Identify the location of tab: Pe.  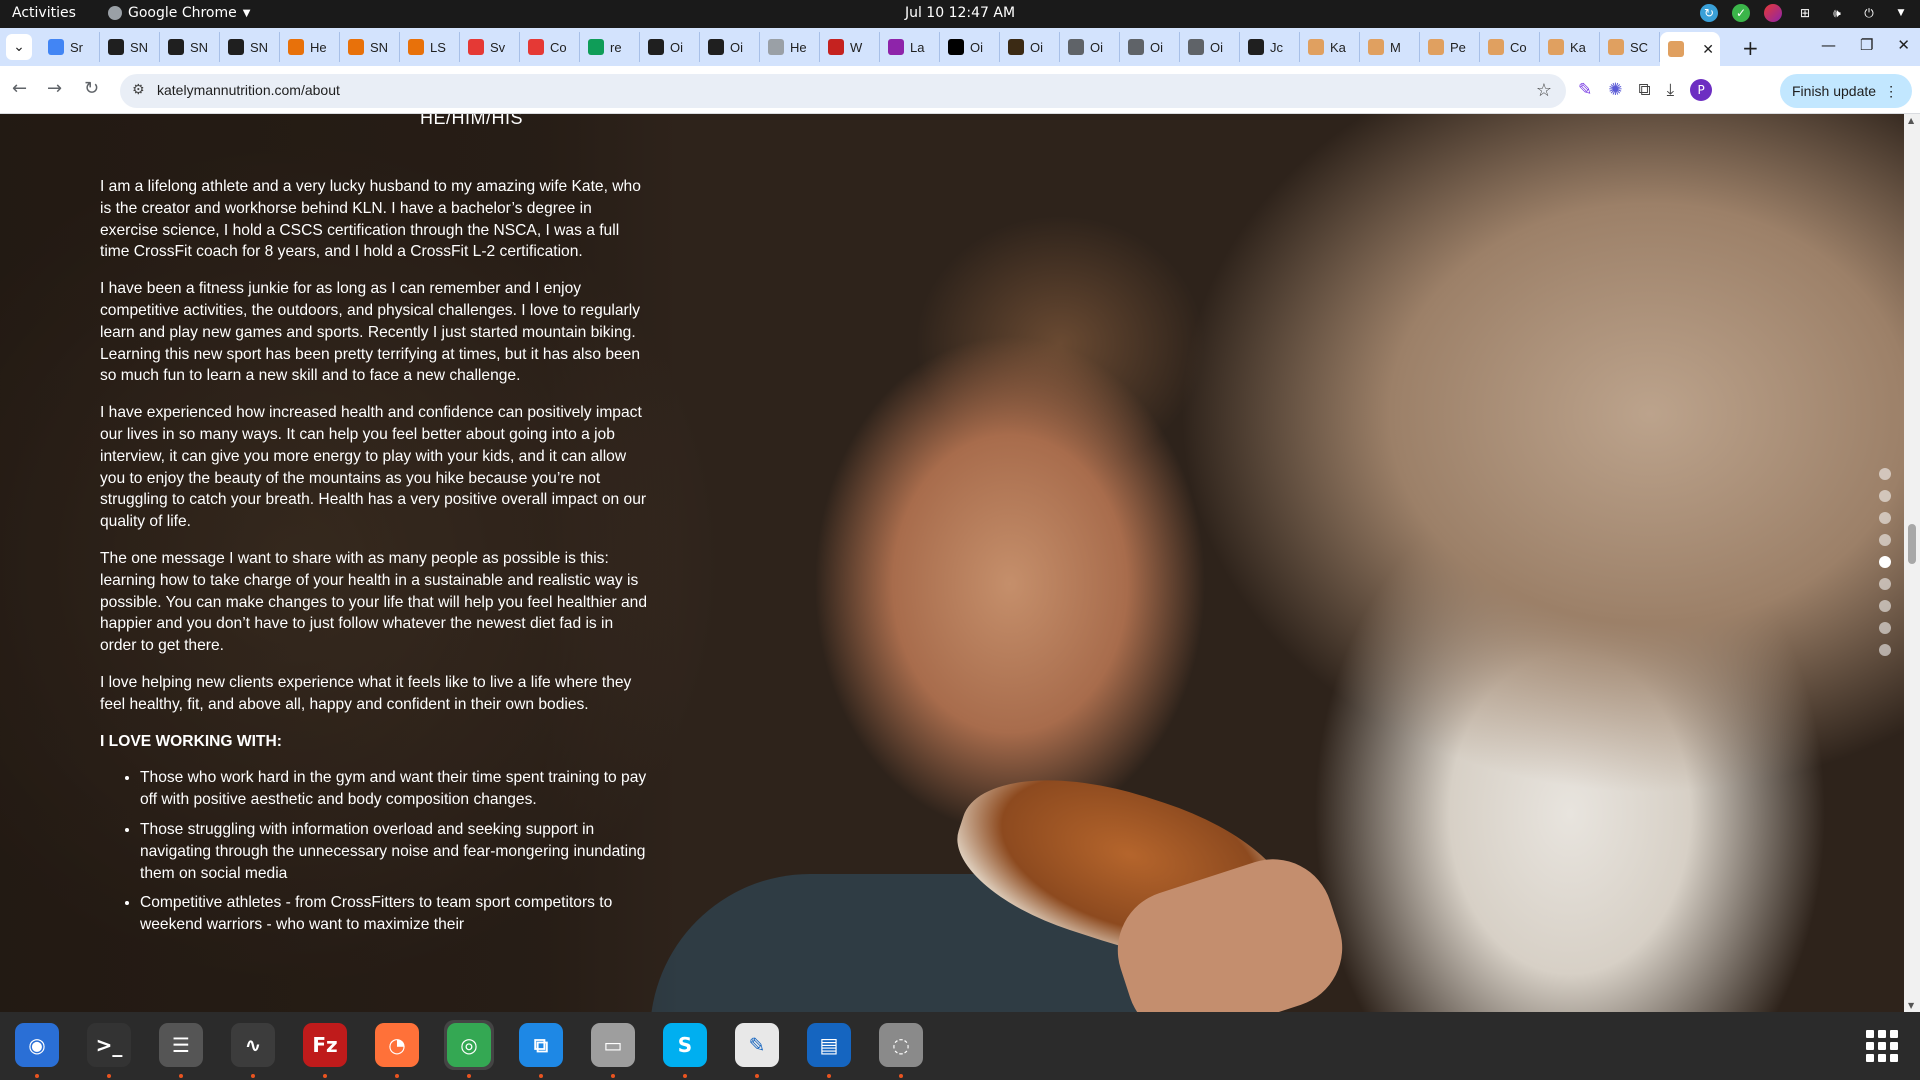
(1450, 47).